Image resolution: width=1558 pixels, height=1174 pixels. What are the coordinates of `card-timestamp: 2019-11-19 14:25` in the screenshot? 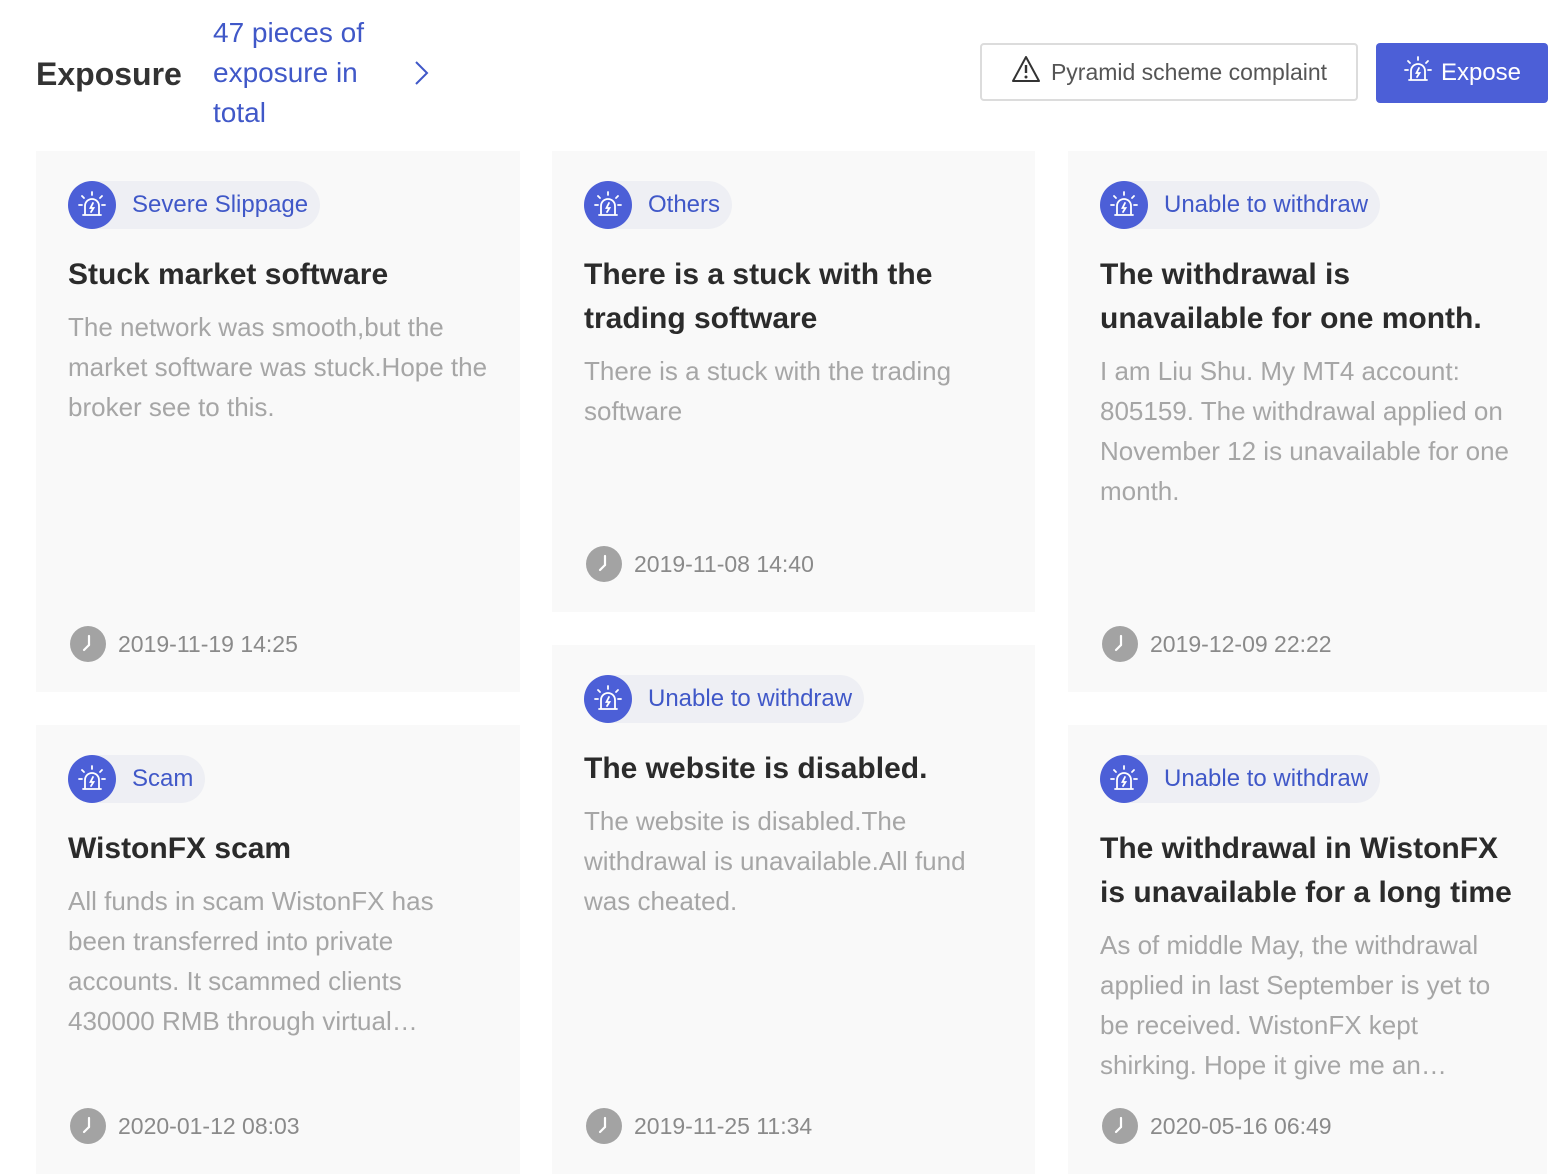 It's located at (184, 644).